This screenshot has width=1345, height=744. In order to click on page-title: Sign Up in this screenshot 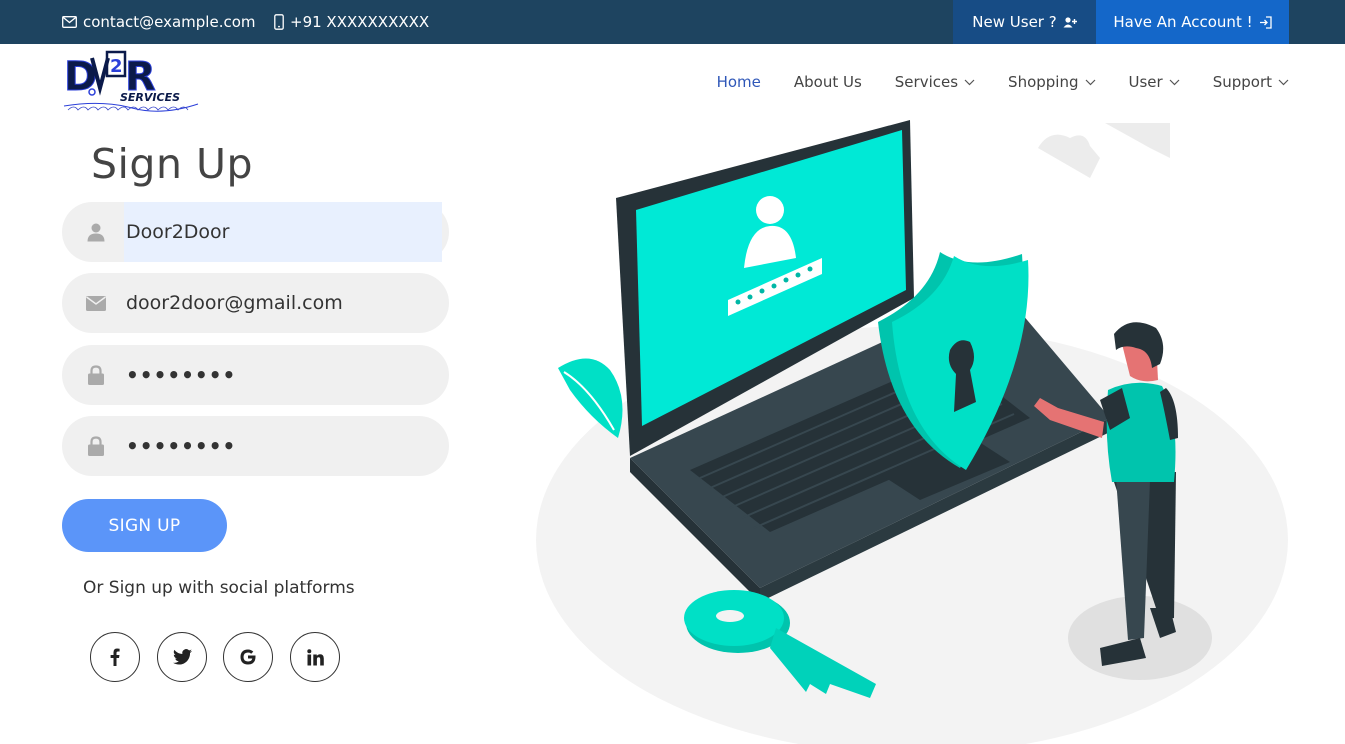, I will do `click(172, 164)`.